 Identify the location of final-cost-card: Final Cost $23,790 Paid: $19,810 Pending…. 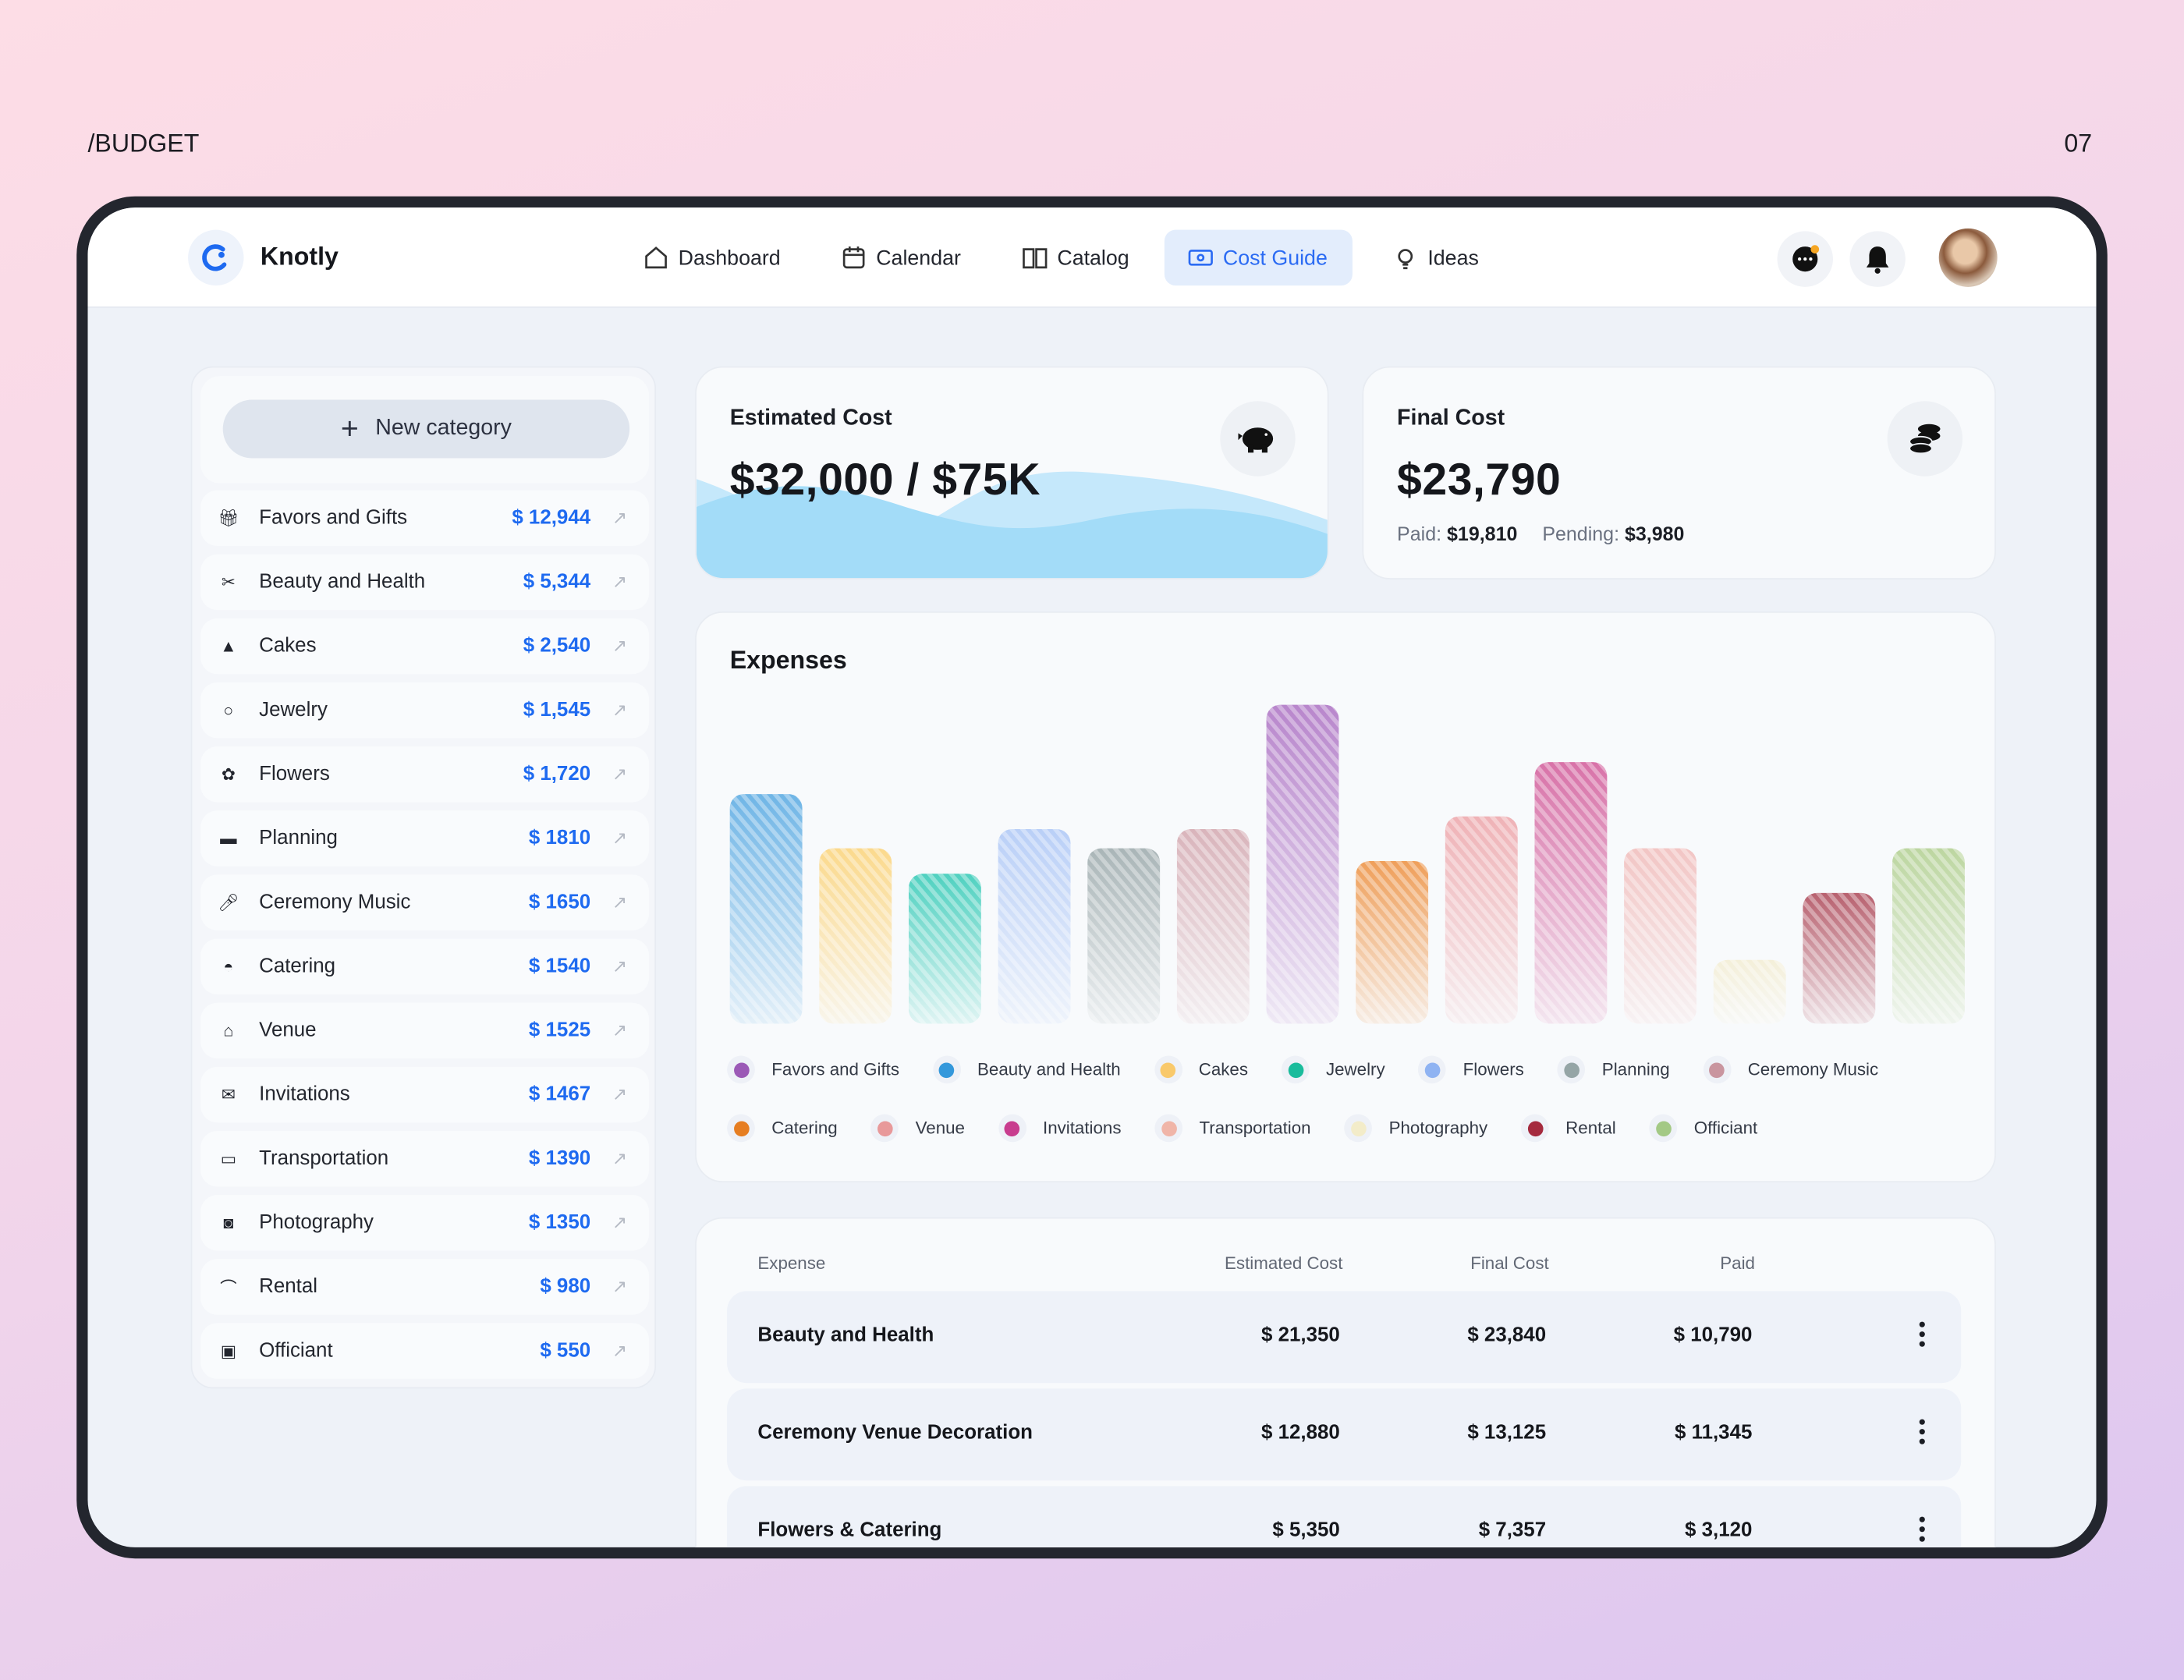
(1679, 472).